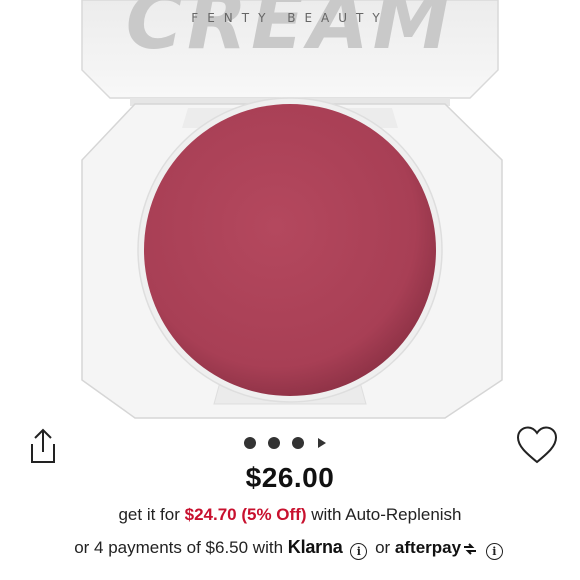  What do you see at coordinates (383, 547) in the screenshot?
I see `installments-connector: or` at bounding box center [383, 547].